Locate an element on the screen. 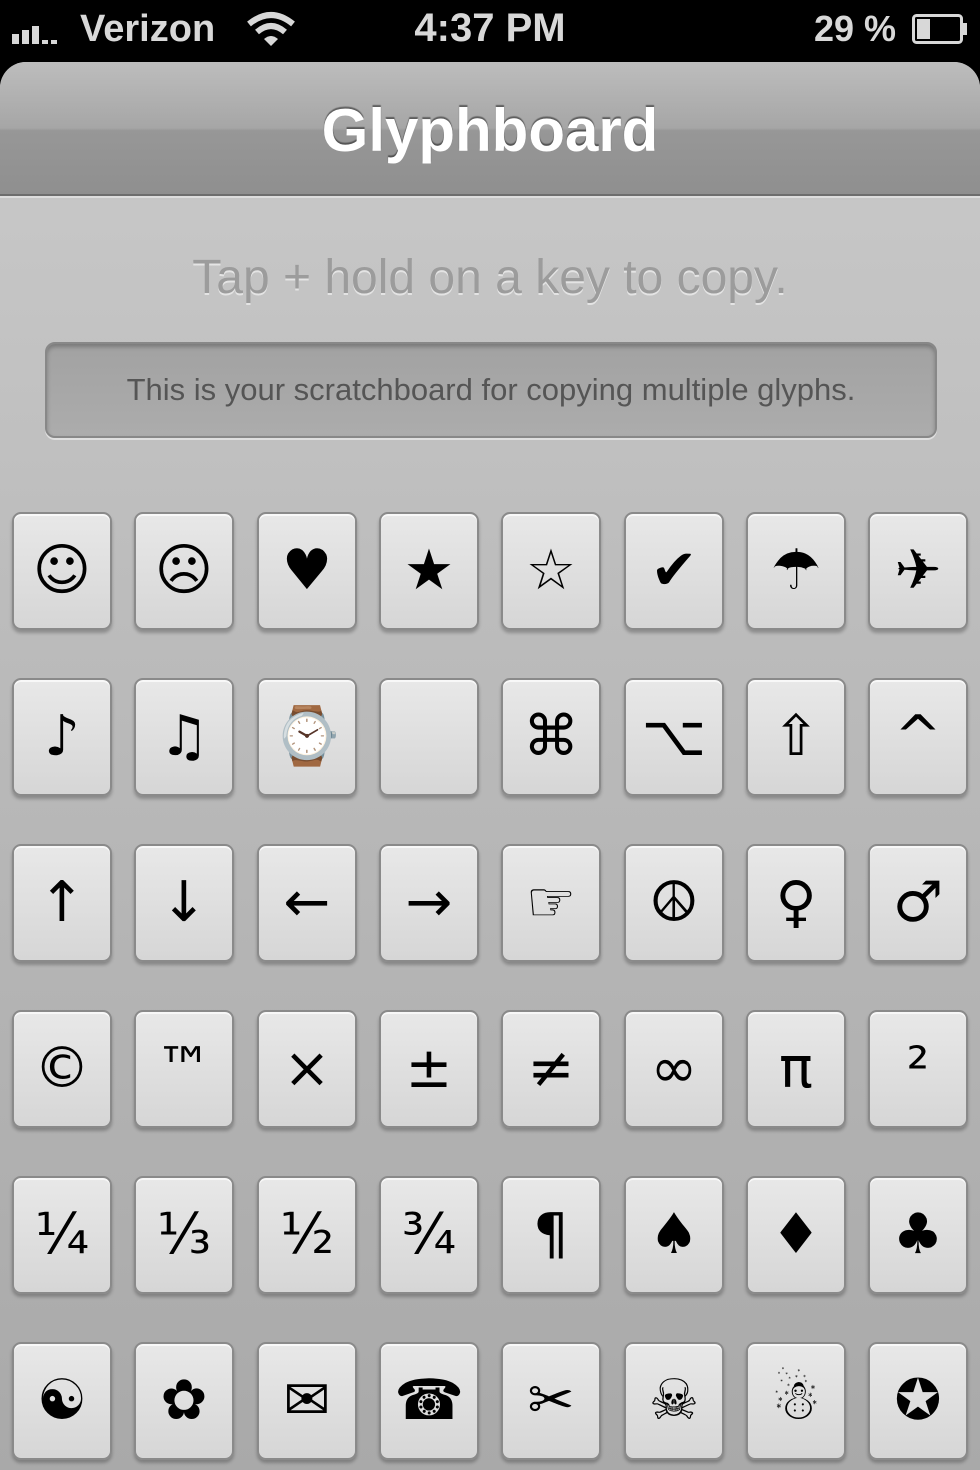 The image size is (980, 1470). glyph-key-check-mark: ✔ is located at coordinates (674, 571).